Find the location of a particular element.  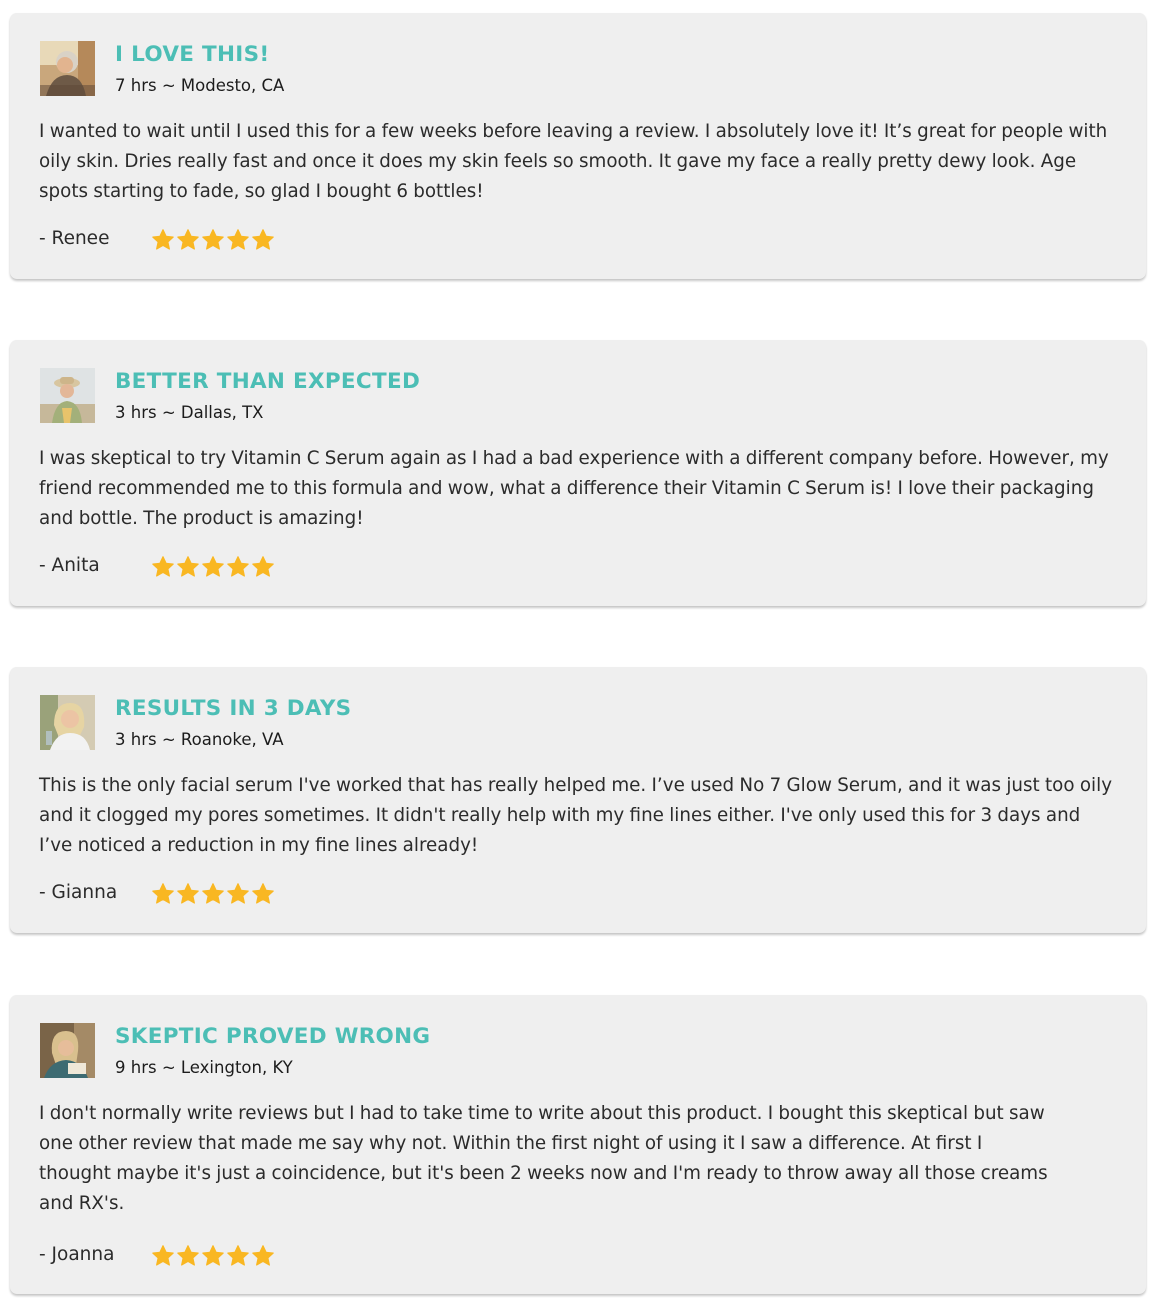

review-title: I LOVE THIS! is located at coordinates (192, 54).